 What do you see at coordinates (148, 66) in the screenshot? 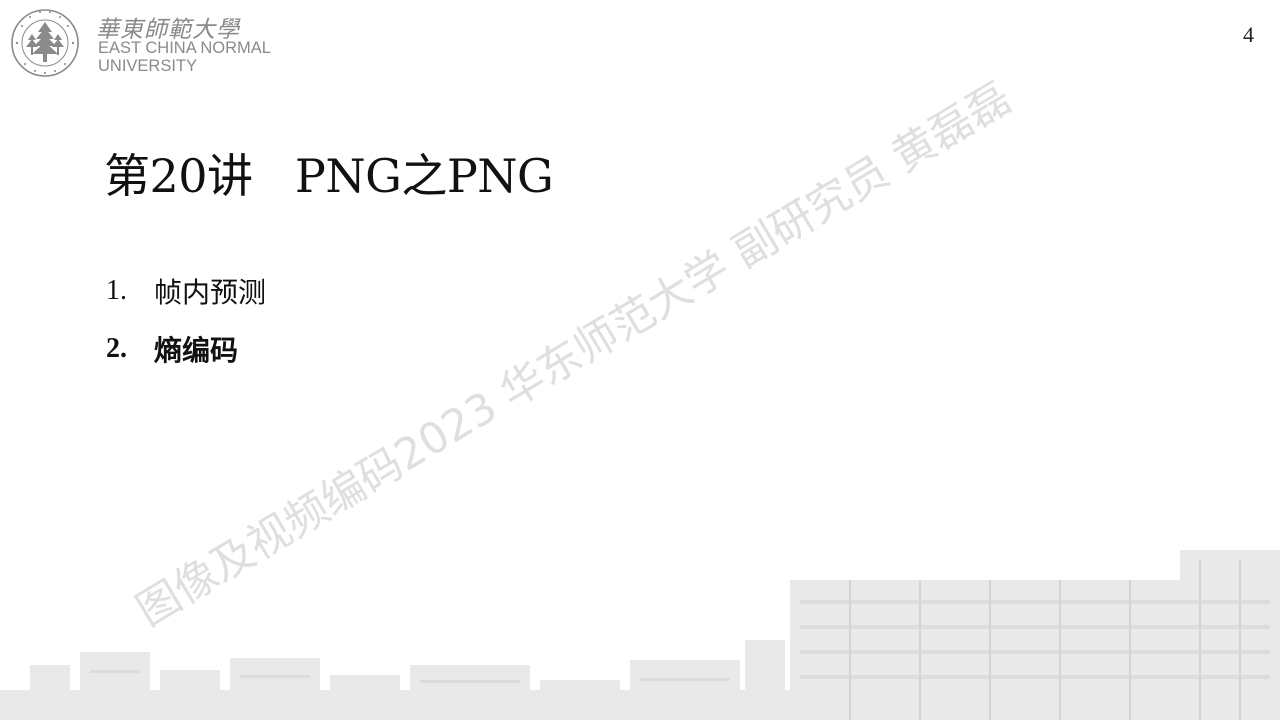
I see `logo-english-line2: UNIVERSITY` at bounding box center [148, 66].